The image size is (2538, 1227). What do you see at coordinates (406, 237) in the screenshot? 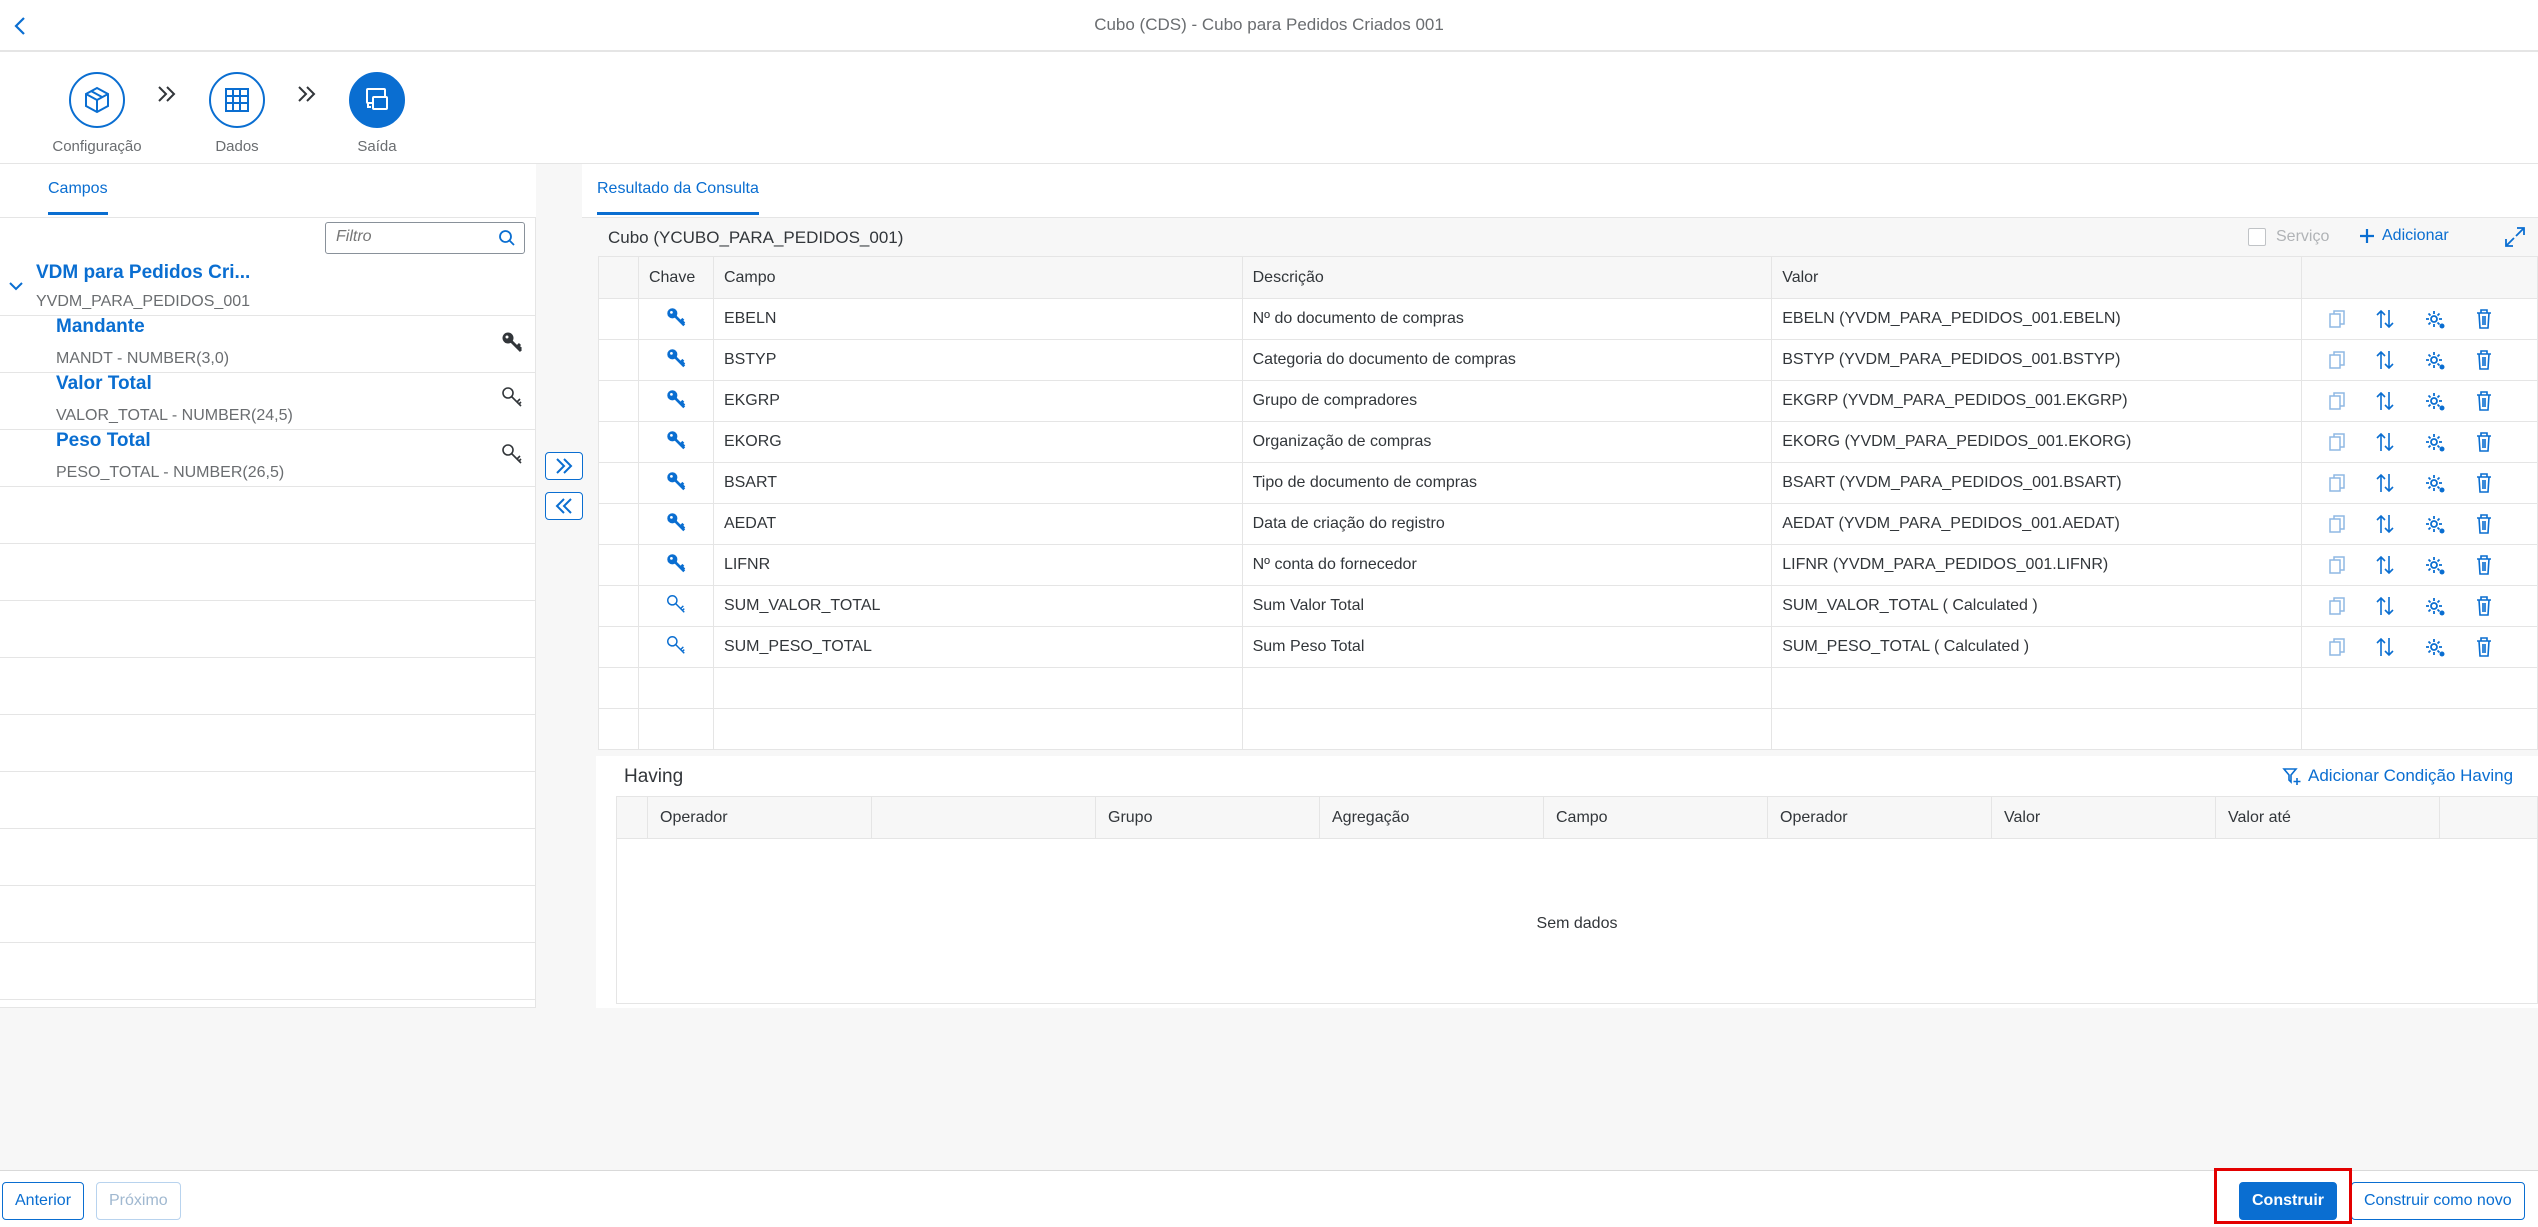
I see `filter-input` at bounding box center [406, 237].